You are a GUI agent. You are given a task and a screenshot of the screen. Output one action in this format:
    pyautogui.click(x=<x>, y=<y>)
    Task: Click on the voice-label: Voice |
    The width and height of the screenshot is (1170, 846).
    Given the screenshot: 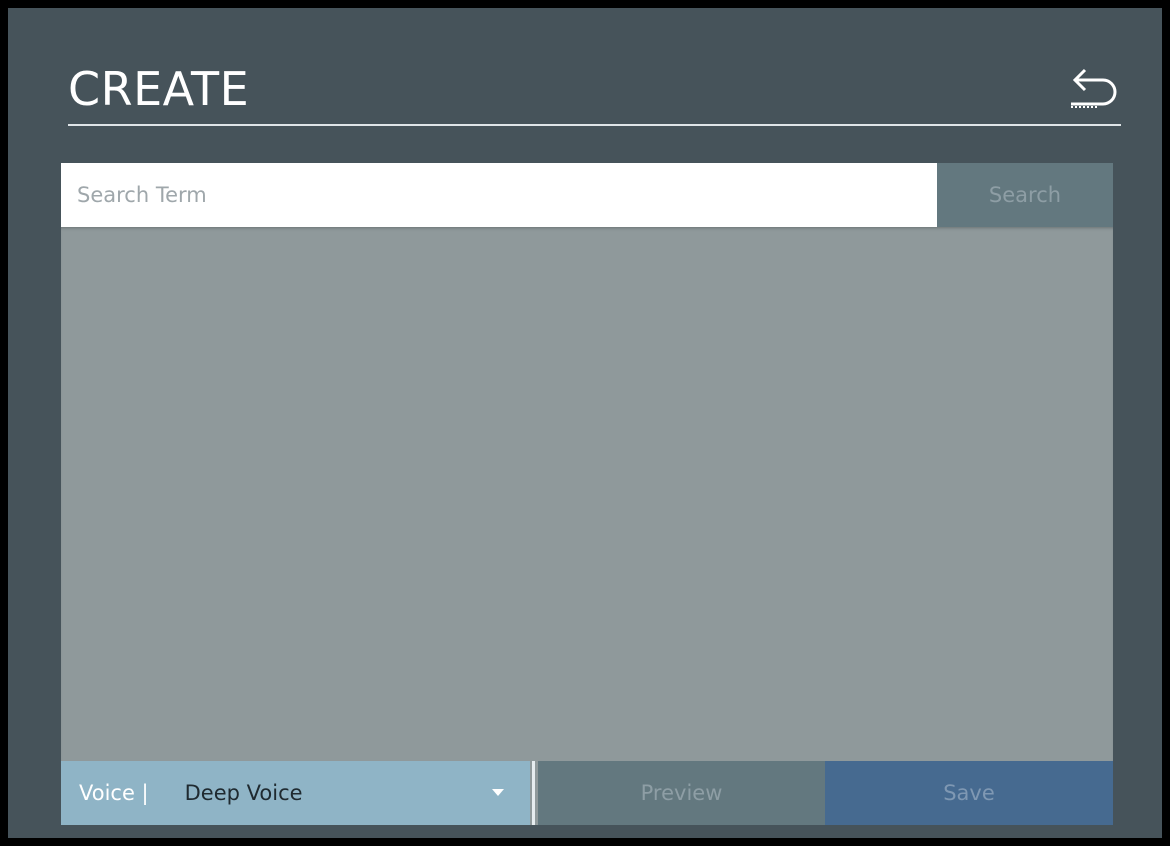 What is the action you would take?
    pyautogui.click(x=114, y=793)
    